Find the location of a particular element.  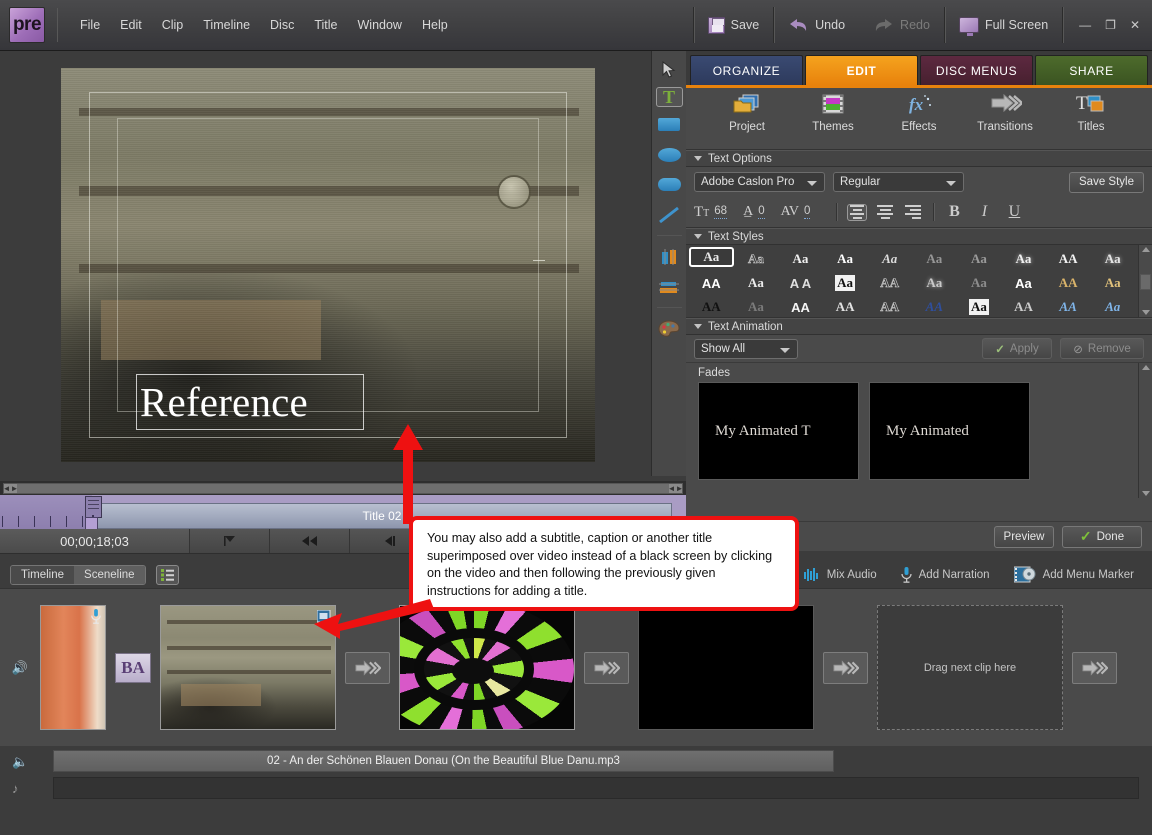

effects-button: fx Effects is located at coordinates (919, 112).